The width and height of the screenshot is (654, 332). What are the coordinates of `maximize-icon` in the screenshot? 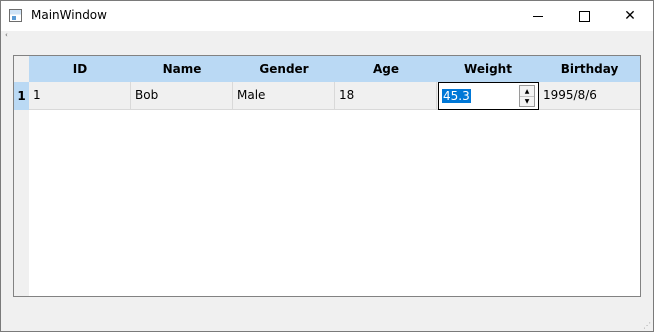 It's located at (584, 16).